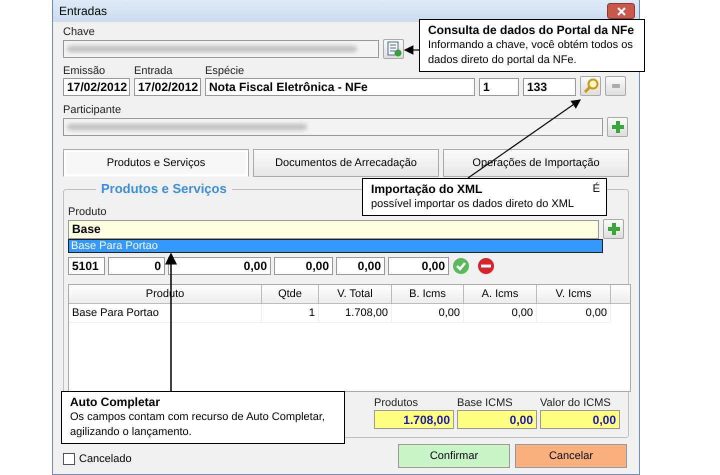 The width and height of the screenshot is (720, 475). Describe the element at coordinates (396, 403) in the screenshot. I see `total-label: Produtos` at that location.